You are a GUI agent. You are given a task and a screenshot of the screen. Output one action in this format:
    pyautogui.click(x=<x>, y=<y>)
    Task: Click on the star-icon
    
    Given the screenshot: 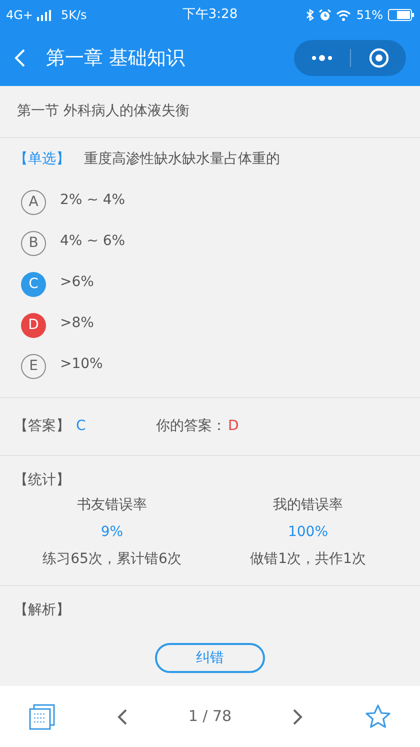 What is the action you would take?
    pyautogui.click(x=377, y=716)
    